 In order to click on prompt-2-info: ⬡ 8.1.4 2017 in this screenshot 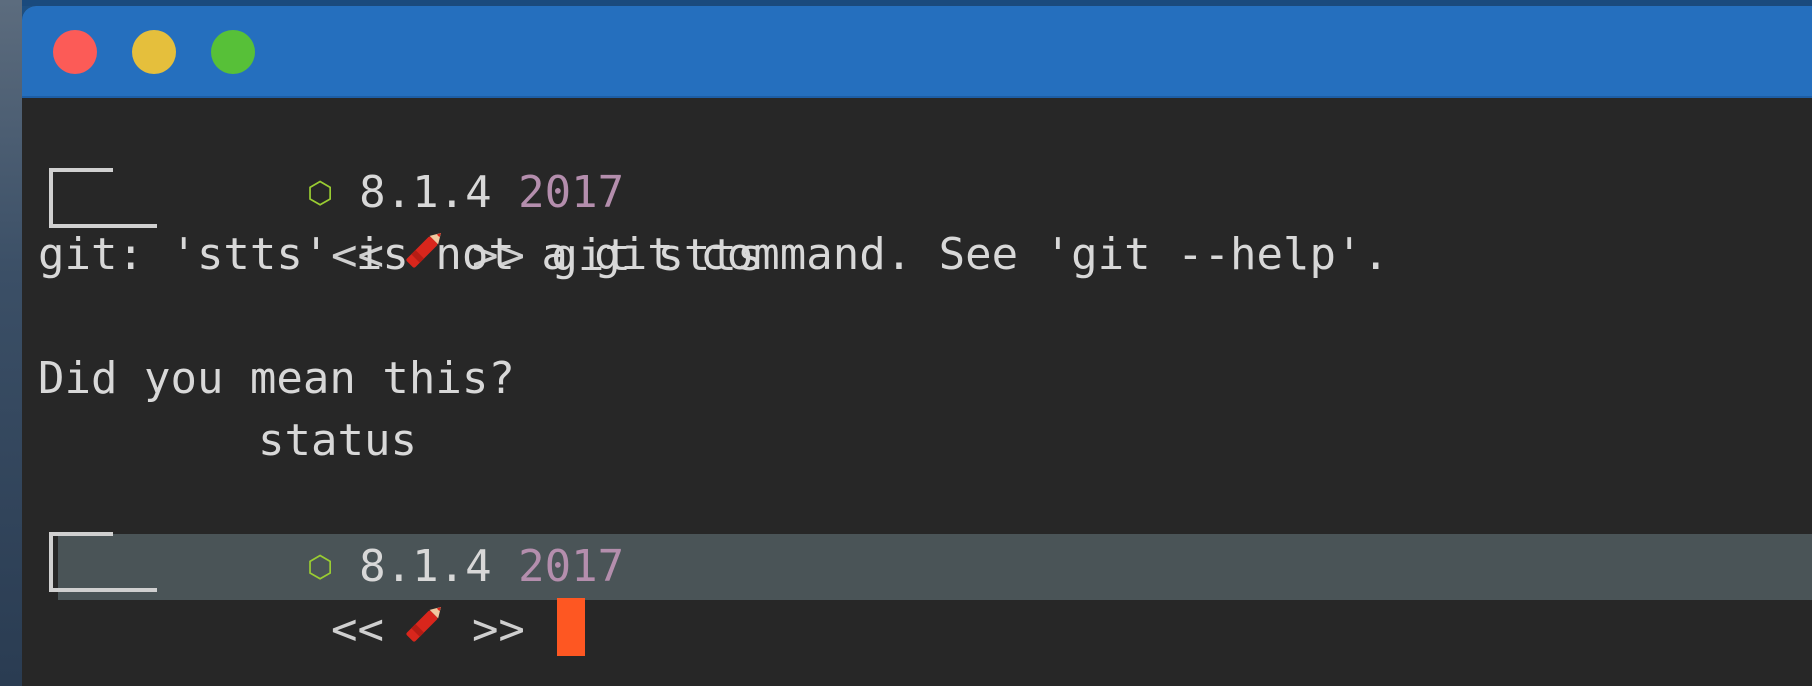, I will do `click(386, 533)`.